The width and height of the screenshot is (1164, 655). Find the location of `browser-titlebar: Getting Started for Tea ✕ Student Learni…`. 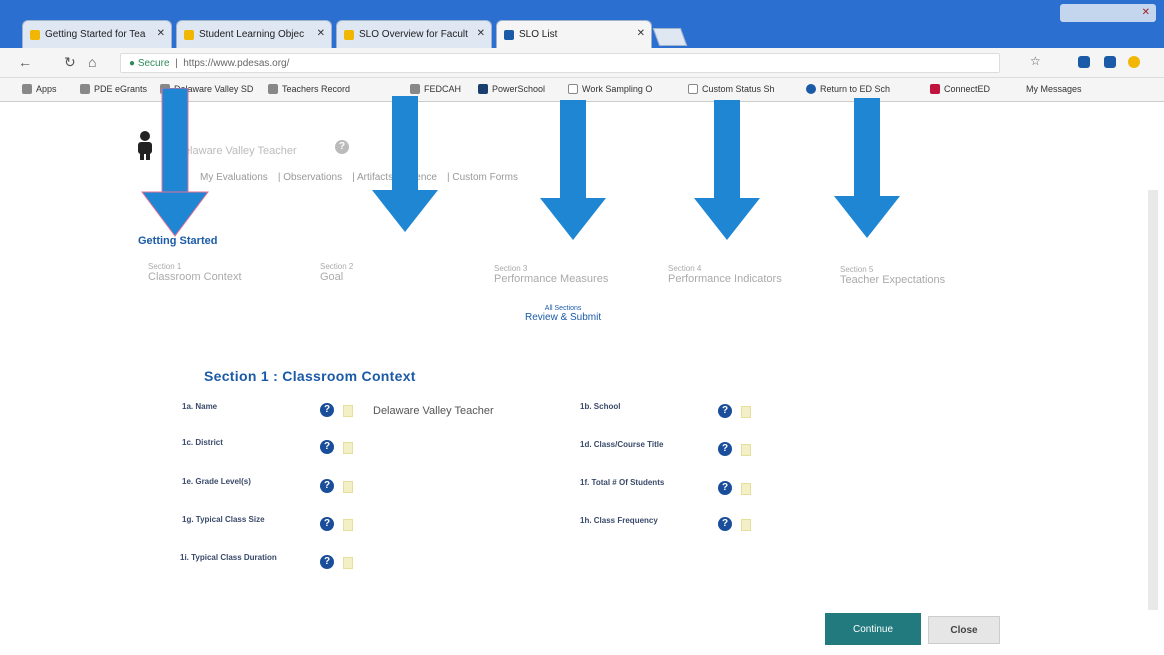

browser-titlebar: Getting Started for Tea ✕ Student Learni… is located at coordinates (582, 24).